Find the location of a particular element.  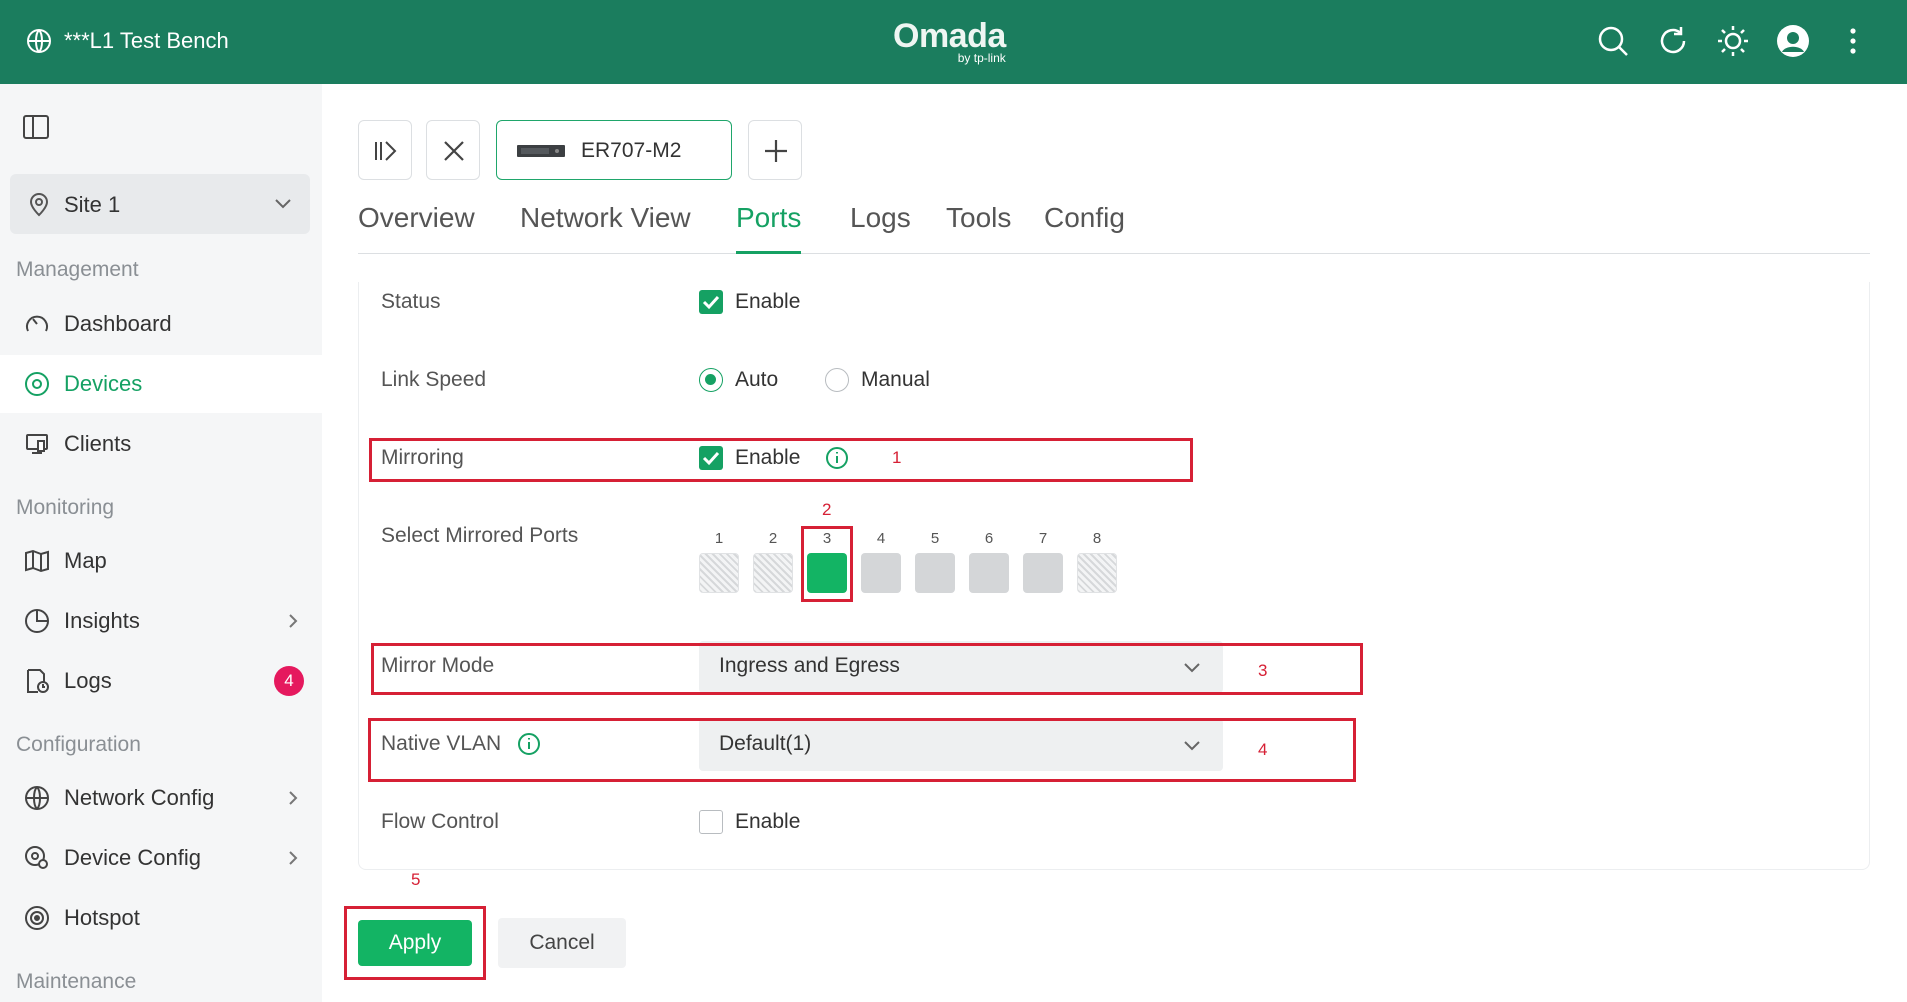

section-configuration: Configuration is located at coordinates (78, 744).